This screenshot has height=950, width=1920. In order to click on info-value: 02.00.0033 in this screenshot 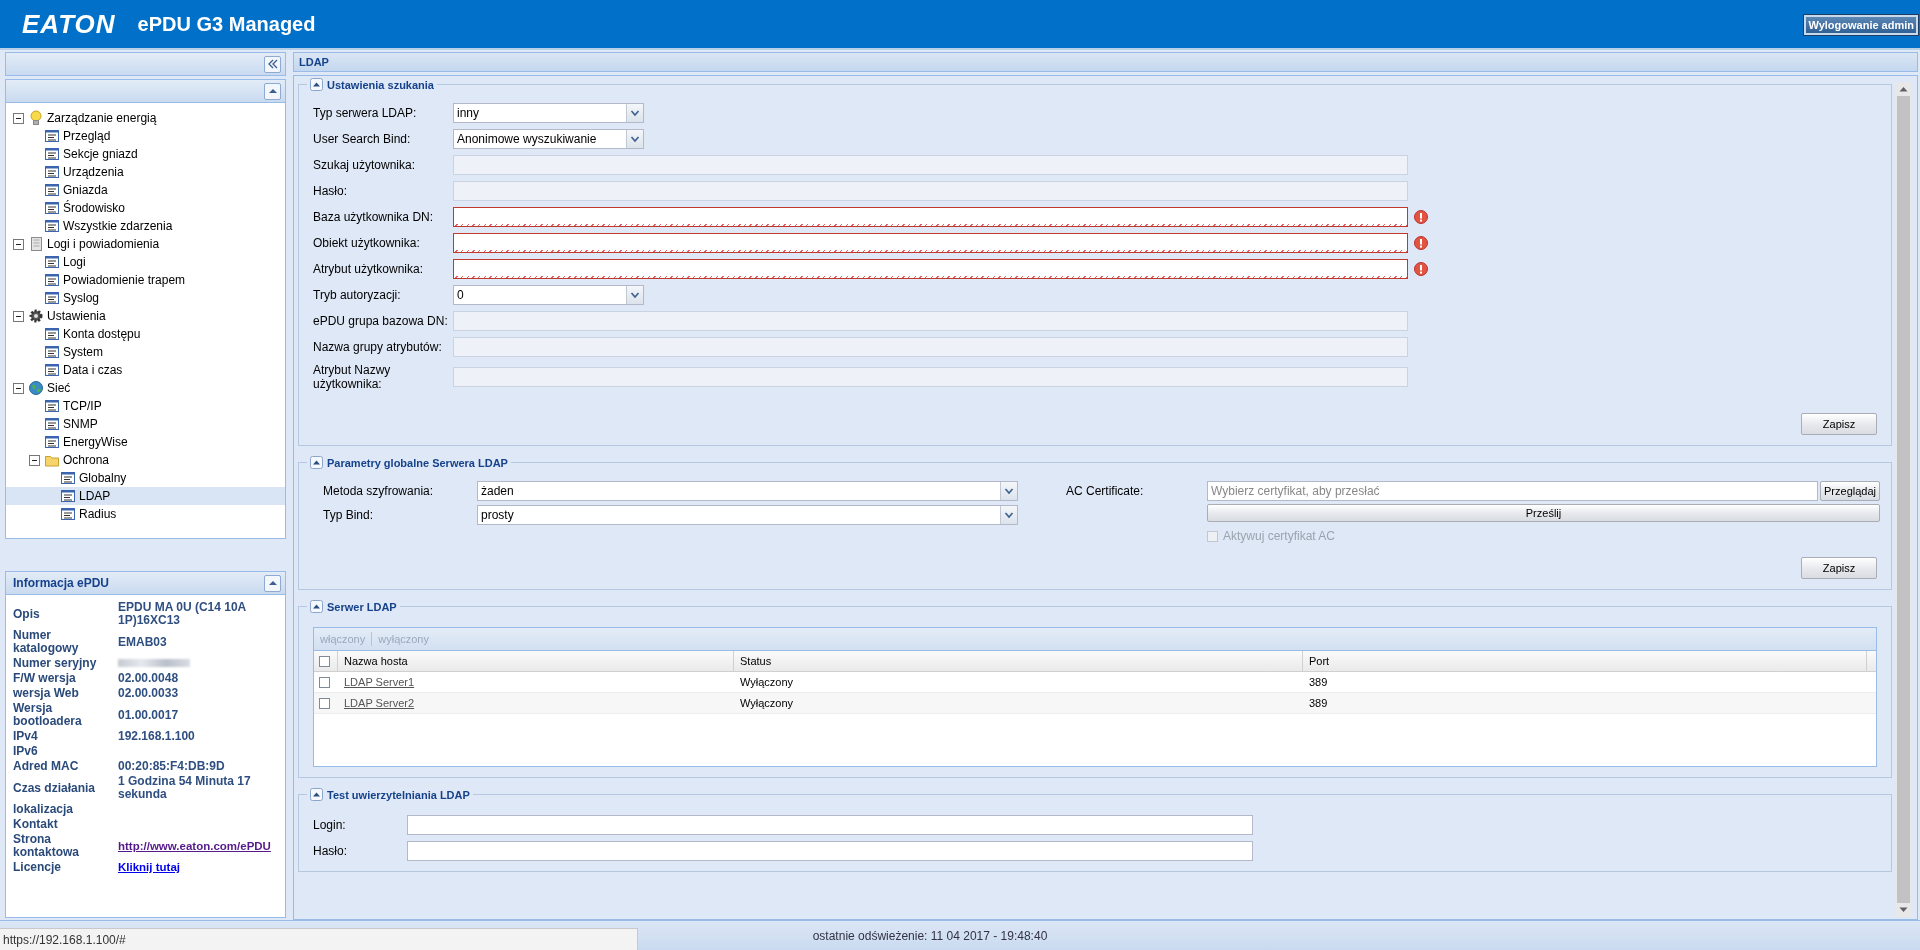, I will do `click(149, 693)`.